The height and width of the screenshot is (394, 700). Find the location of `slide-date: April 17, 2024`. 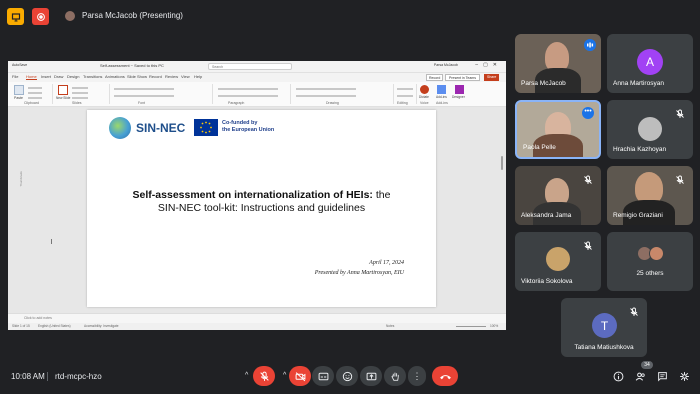

slide-date: April 17, 2024 is located at coordinates (386, 263).